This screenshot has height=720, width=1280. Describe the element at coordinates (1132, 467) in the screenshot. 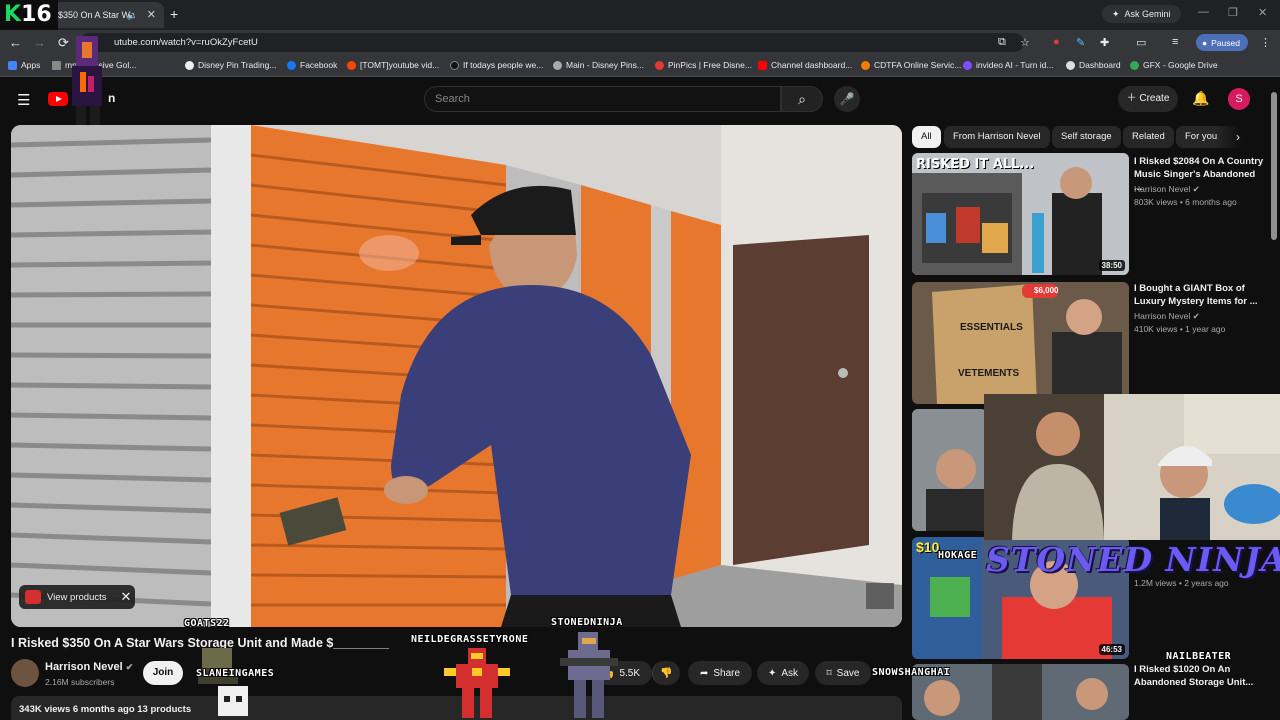

I see `streamer-webcam` at that location.